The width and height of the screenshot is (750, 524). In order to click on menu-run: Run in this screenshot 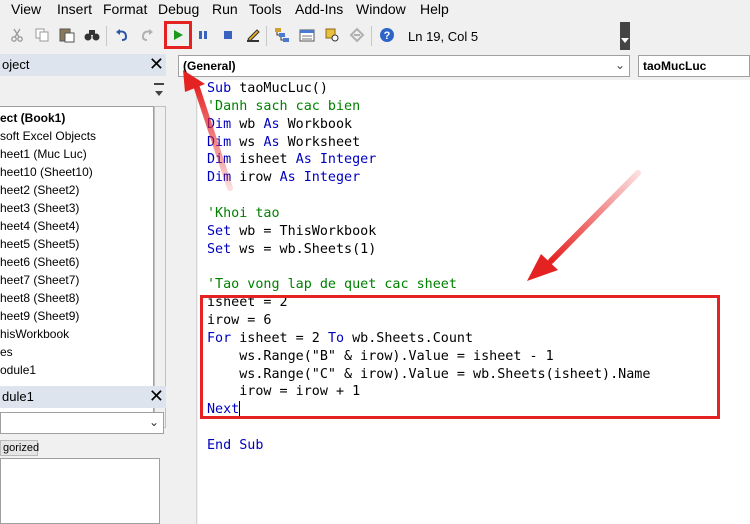, I will do `click(225, 9)`.